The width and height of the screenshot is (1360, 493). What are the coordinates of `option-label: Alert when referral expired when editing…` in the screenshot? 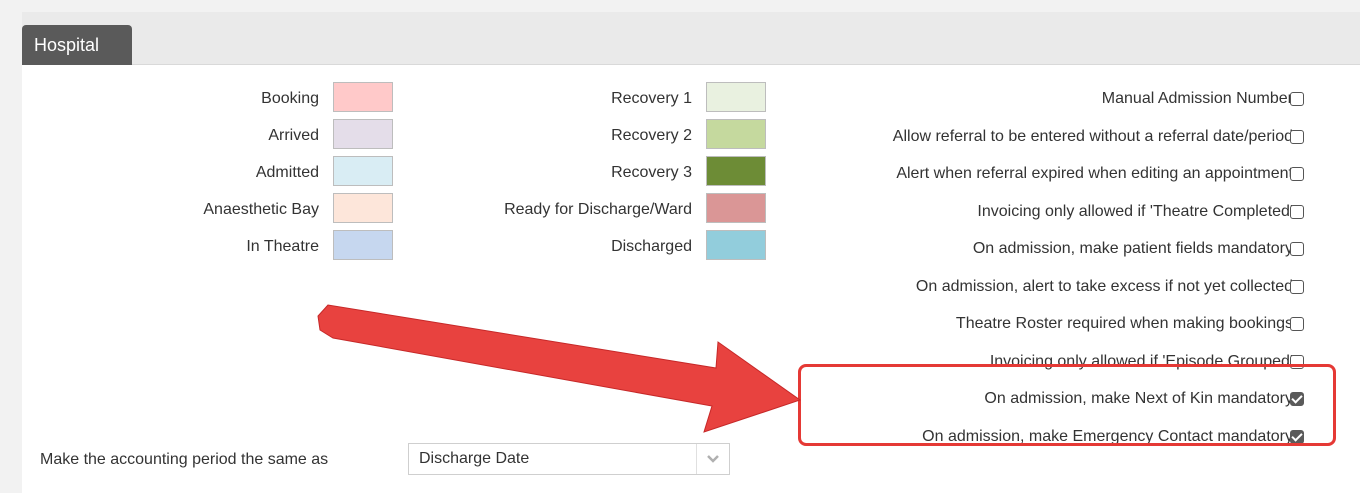 It's located at (1094, 173).